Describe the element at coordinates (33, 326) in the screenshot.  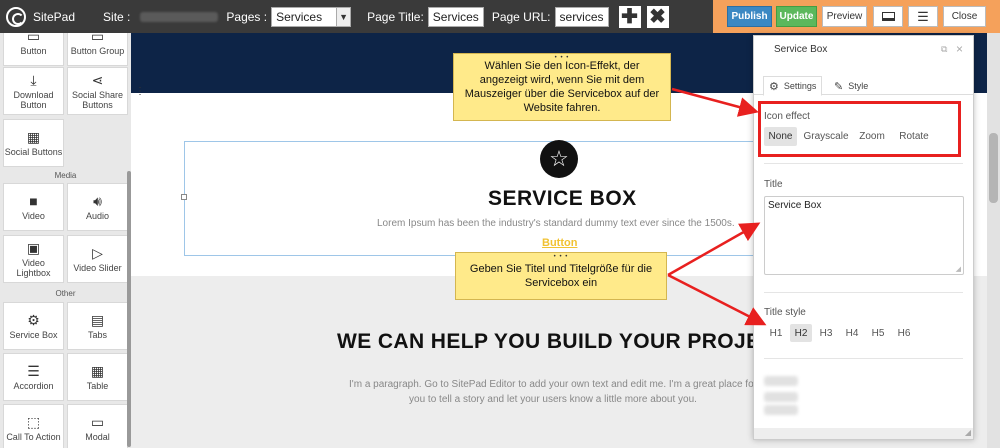
I see `widget-service-box: ⚙ Service Box` at that location.